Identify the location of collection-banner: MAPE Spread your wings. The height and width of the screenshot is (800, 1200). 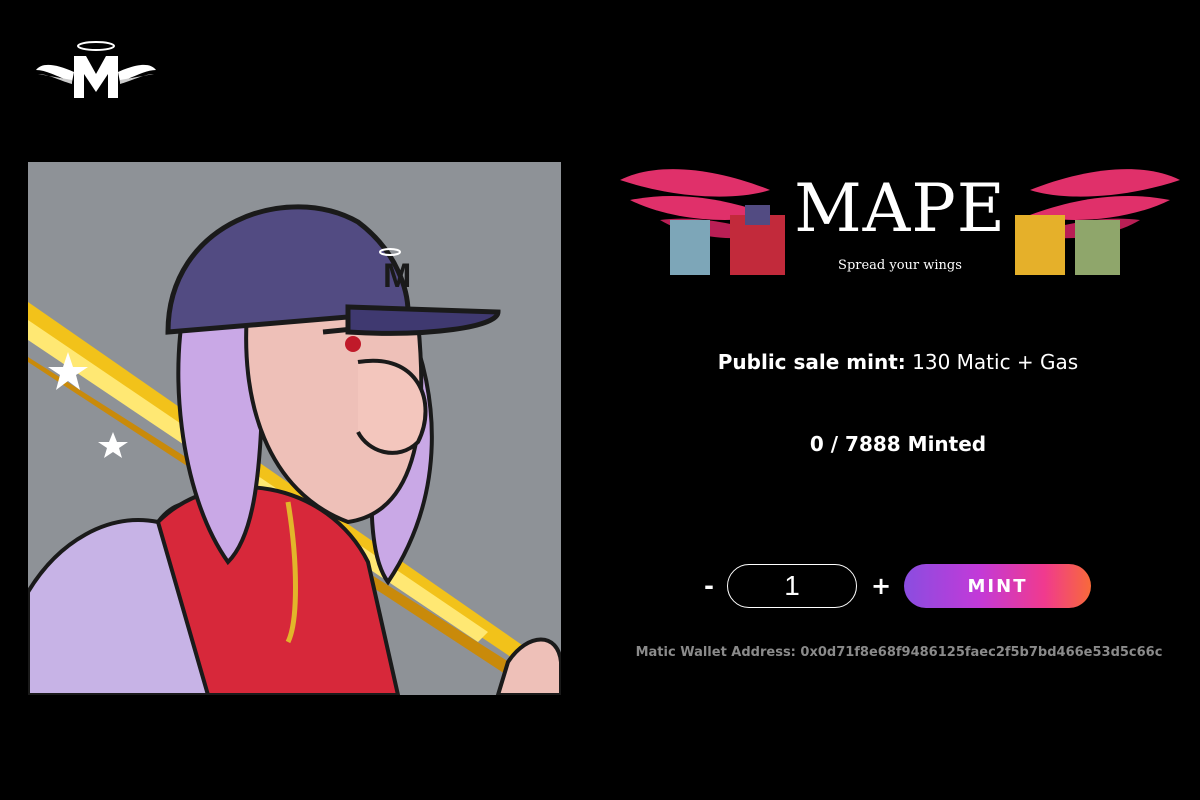
(900, 220).